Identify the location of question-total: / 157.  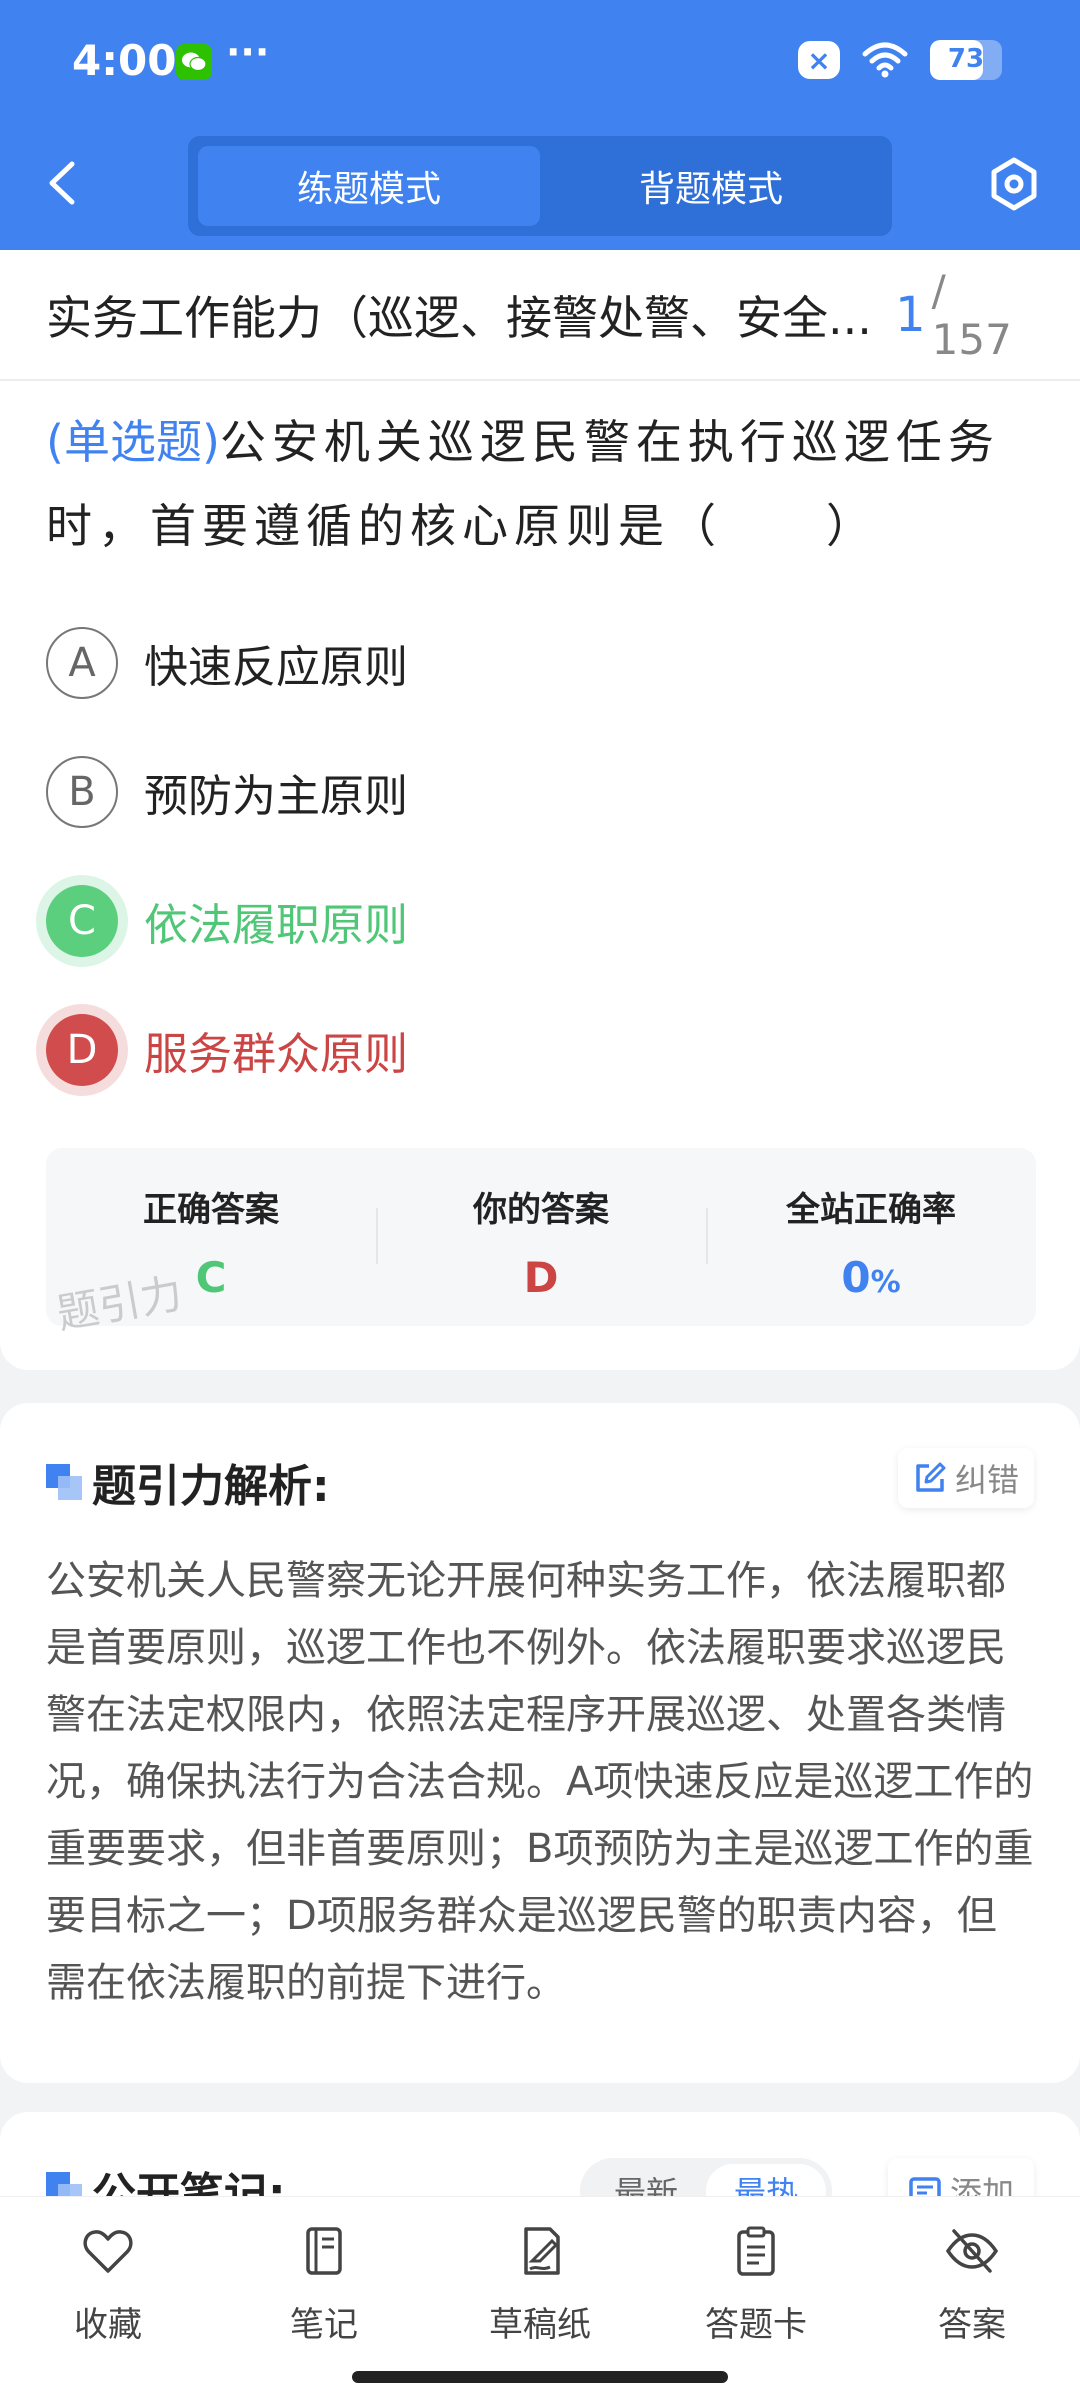
(971, 315).